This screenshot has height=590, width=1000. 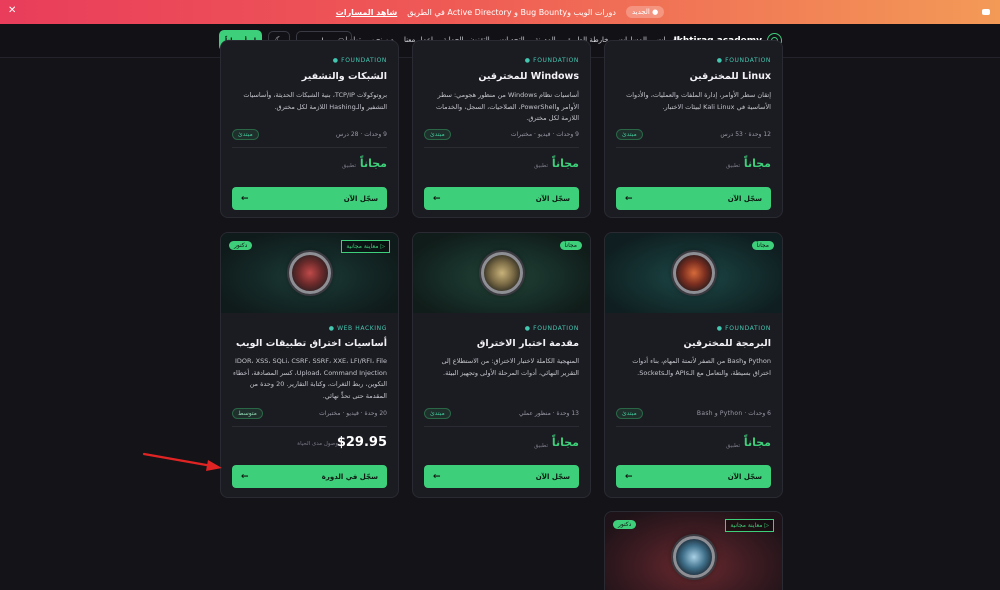 I want to click on enroll-label: سجّل في الدورة, so click(x=349, y=476).